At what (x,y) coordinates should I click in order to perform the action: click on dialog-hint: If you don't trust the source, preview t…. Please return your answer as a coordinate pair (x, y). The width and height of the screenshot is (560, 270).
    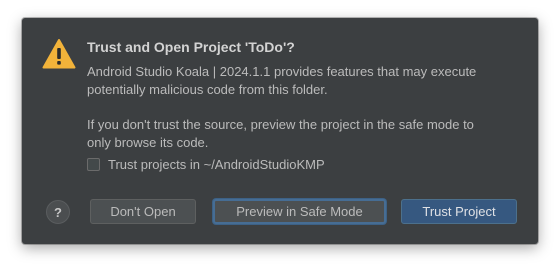
    Looking at the image, I should click on (280, 133).